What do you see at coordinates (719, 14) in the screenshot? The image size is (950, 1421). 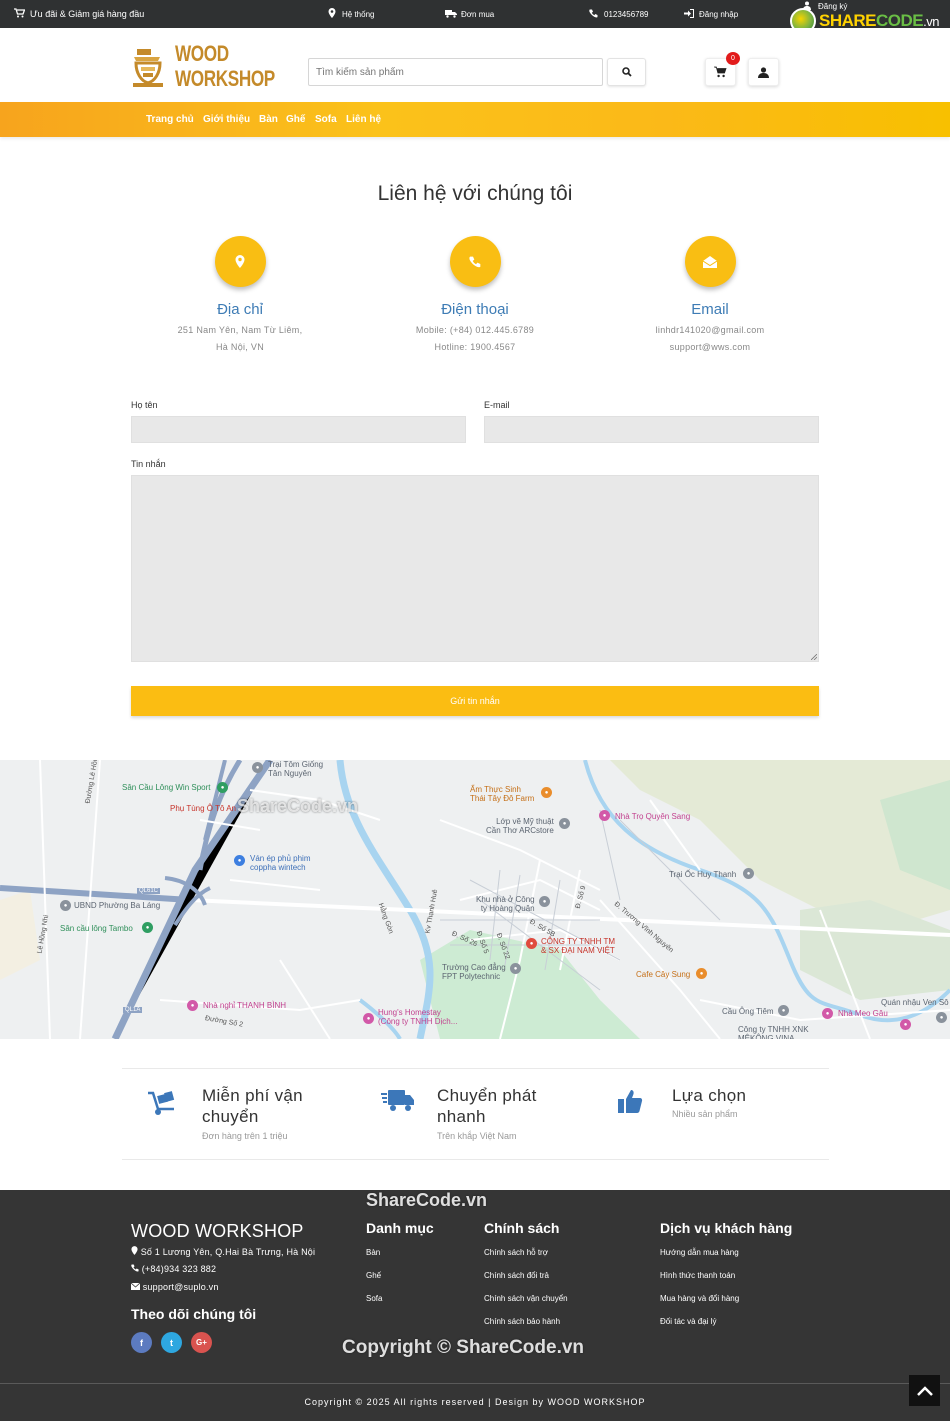 I see `login-text: Đăng nhập` at bounding box center [719, 14].